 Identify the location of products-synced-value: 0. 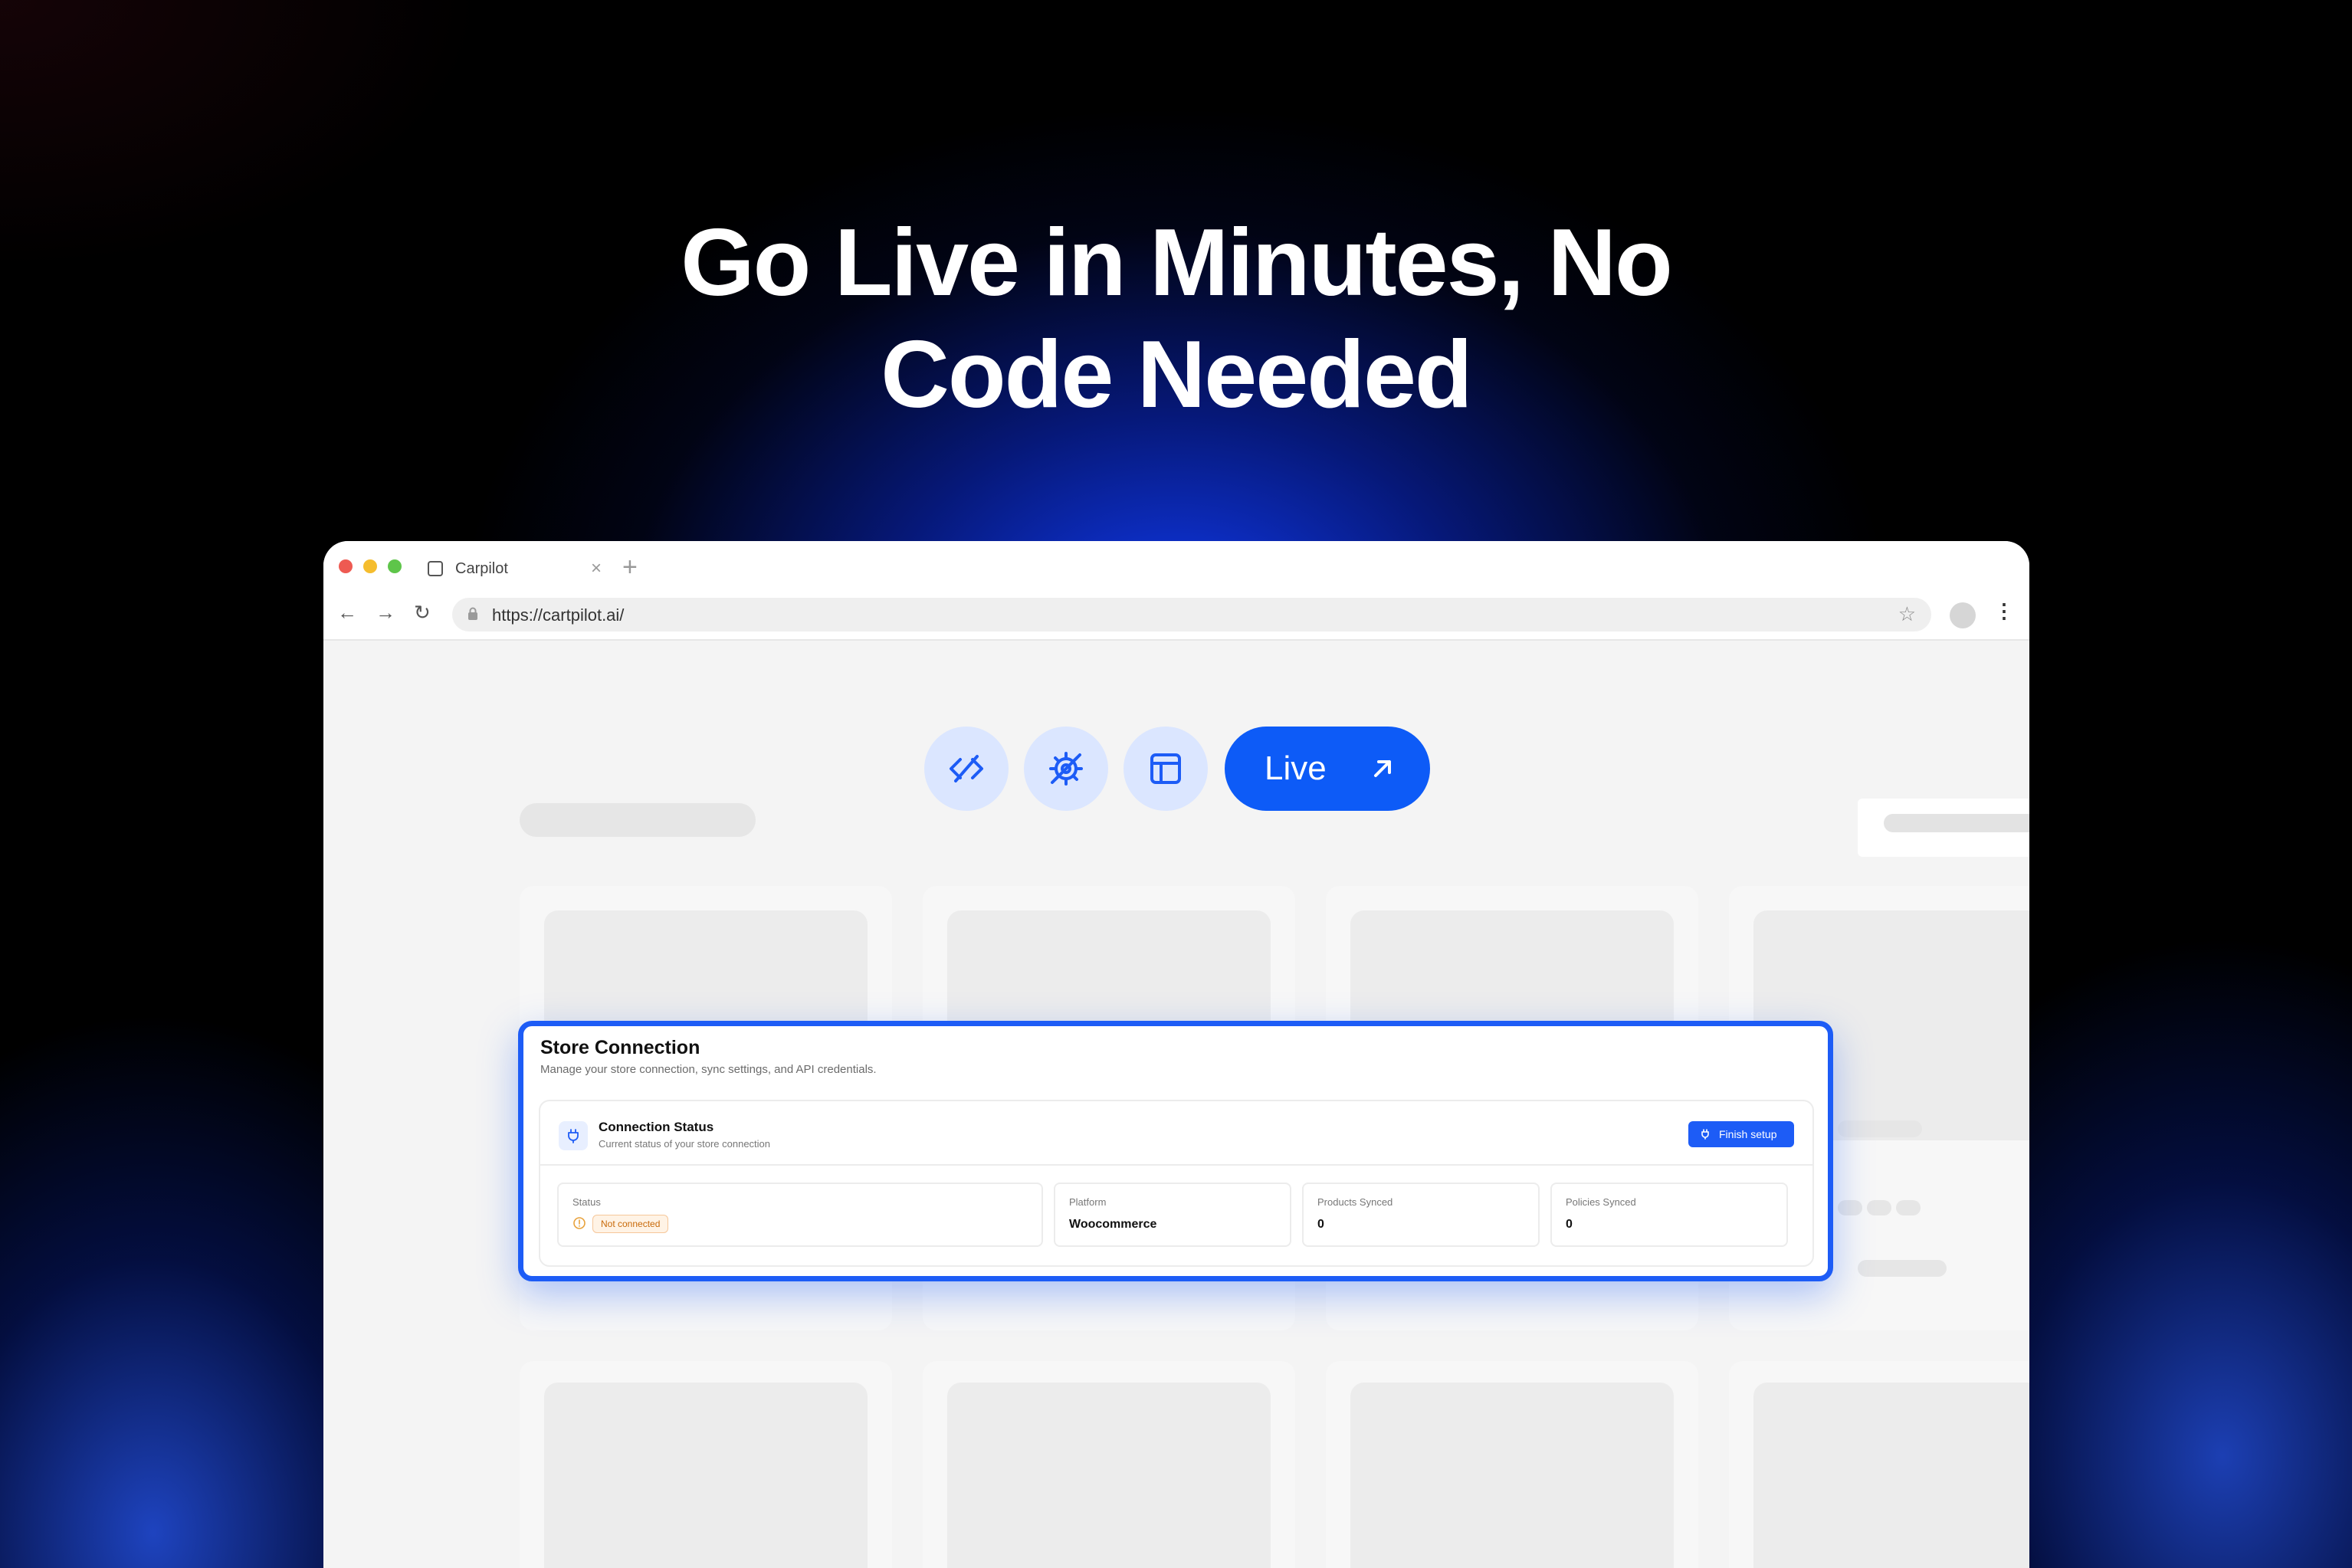
(1320, 1224).